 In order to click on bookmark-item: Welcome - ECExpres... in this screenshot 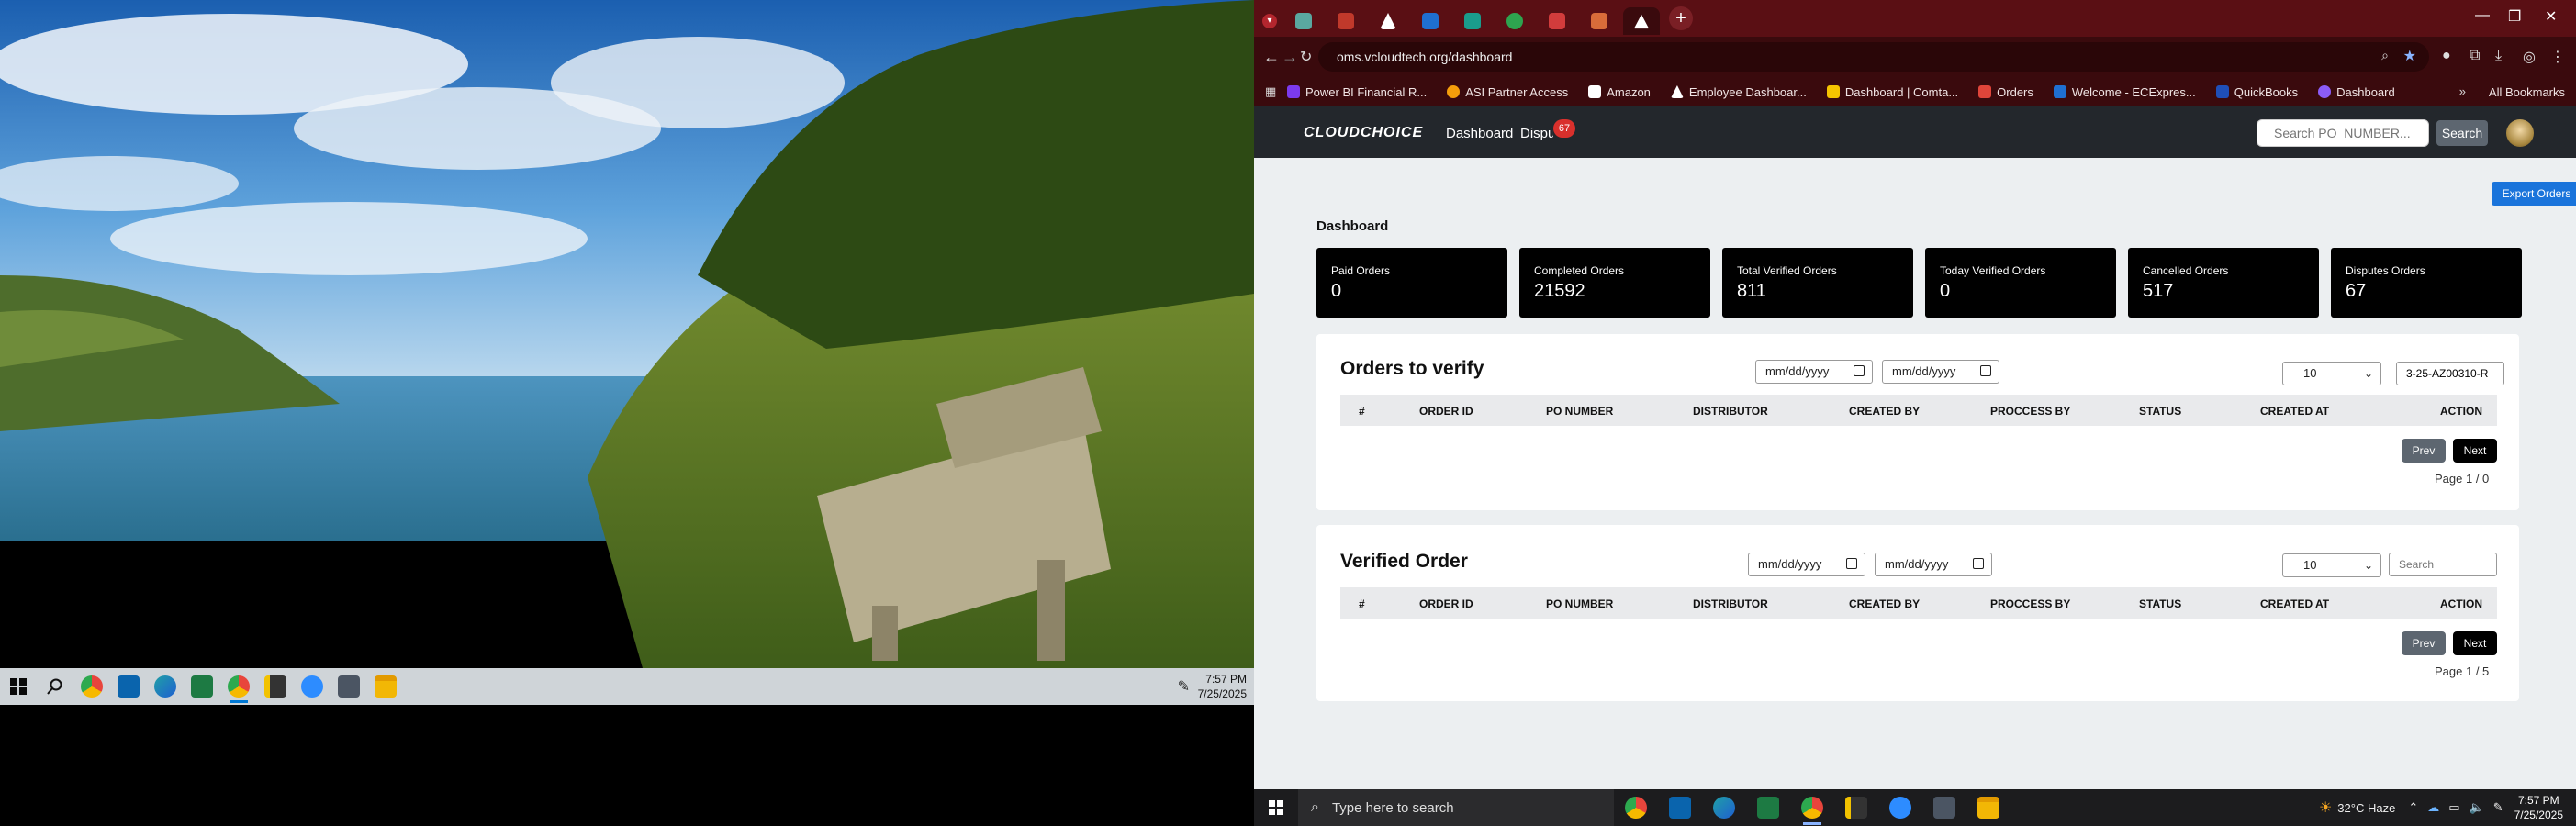, I will do `click(2124, 92)`.